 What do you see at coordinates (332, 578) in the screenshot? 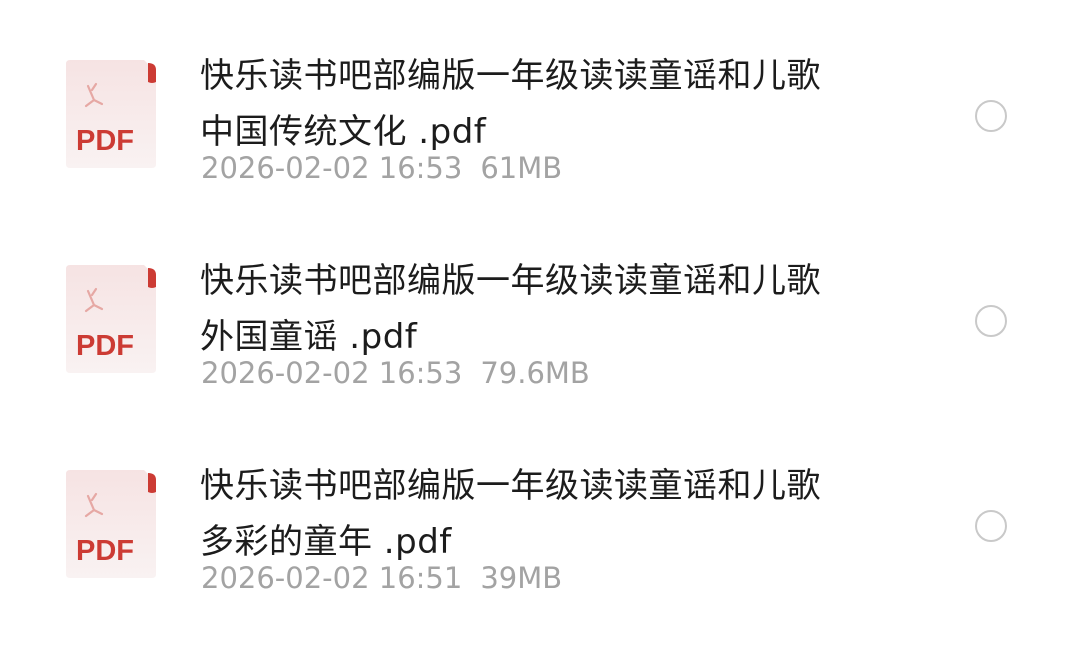
I see `file-date: 2026-02-02 16:51` at bounding box center [332, 578].